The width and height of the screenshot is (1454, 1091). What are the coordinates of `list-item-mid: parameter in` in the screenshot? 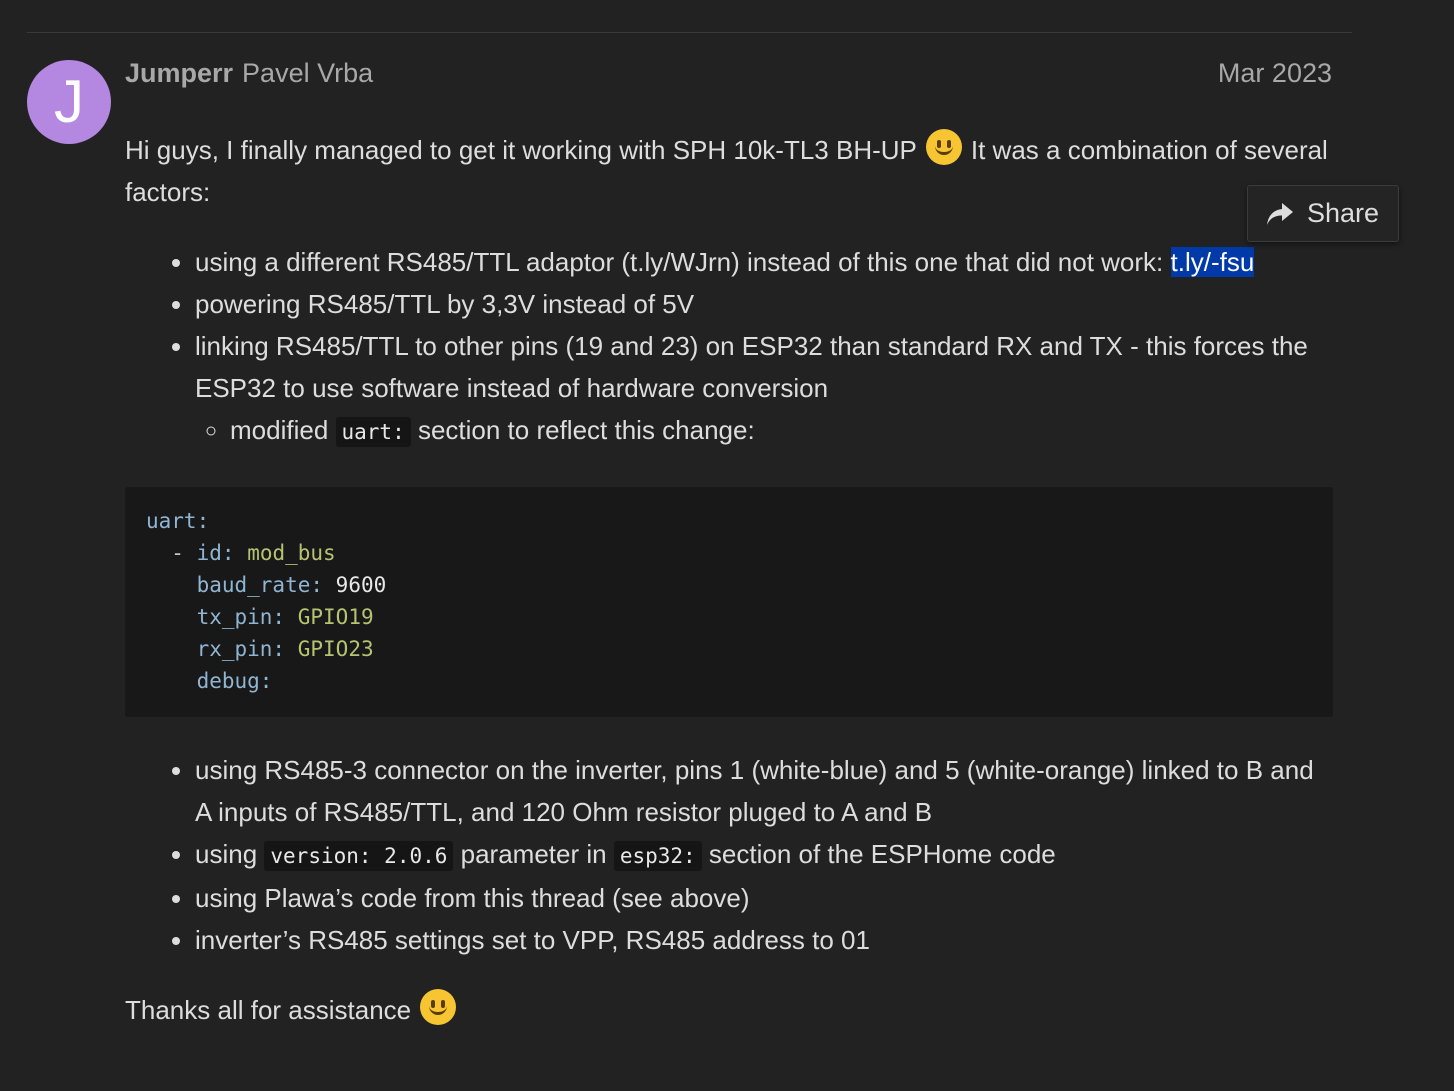 It's located at (533, 854).